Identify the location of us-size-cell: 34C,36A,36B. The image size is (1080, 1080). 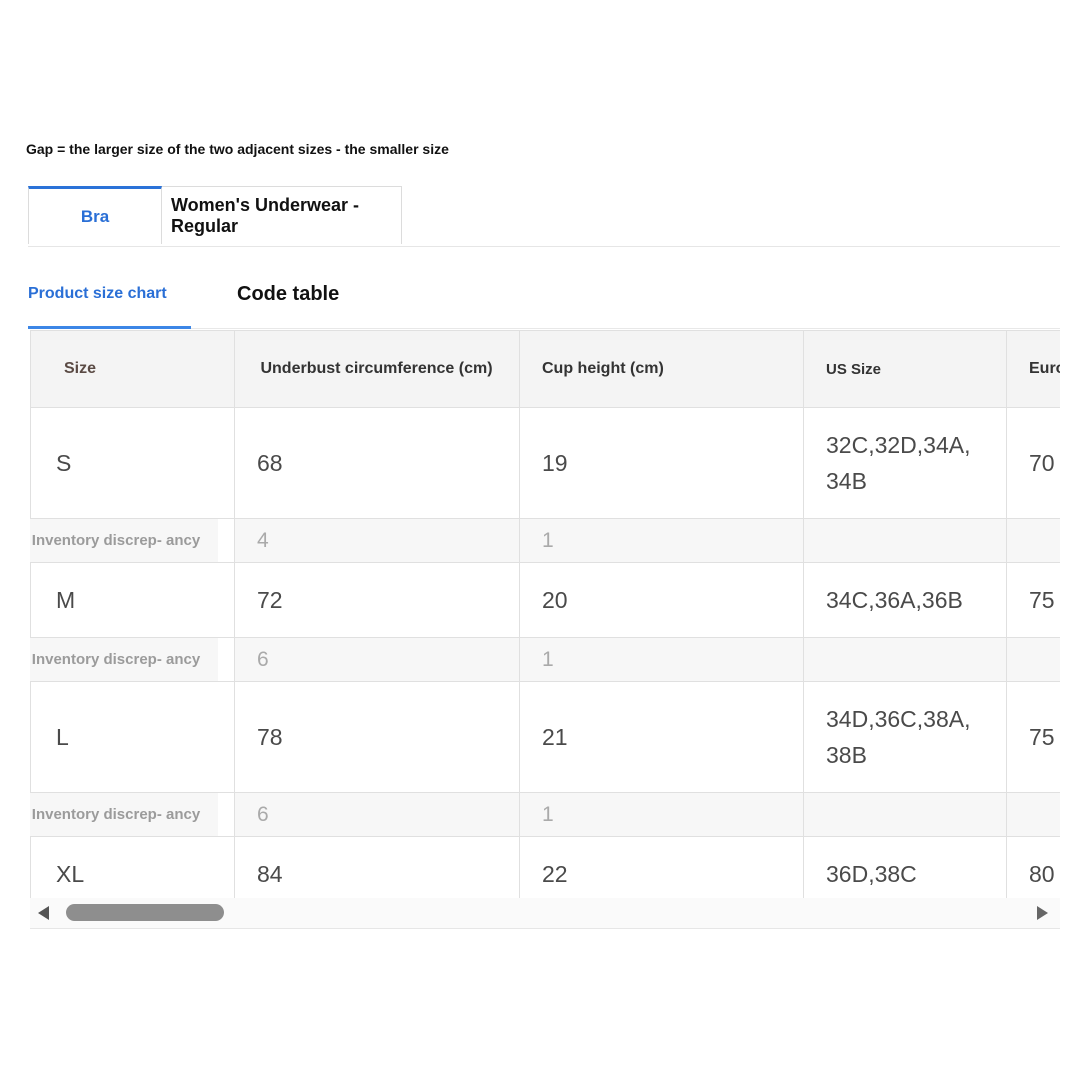
(905, 600).